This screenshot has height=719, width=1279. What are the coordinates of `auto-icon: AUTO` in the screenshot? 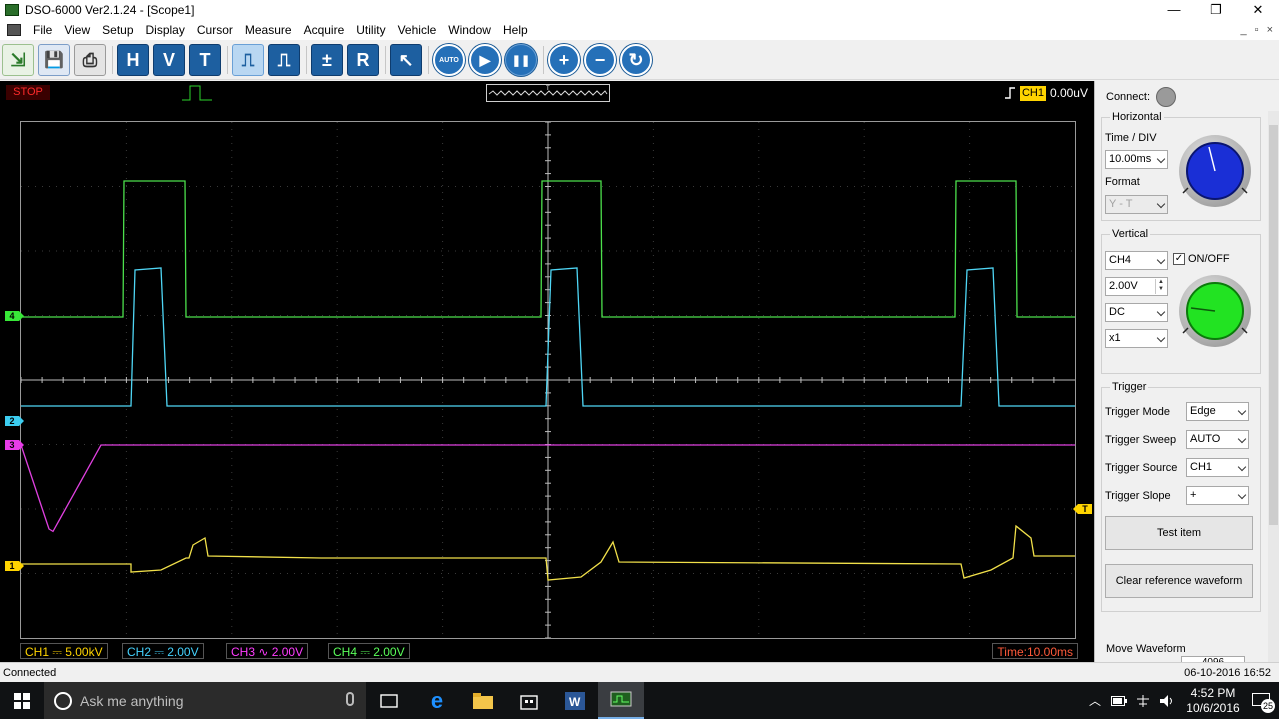 It's located at (449, 60).